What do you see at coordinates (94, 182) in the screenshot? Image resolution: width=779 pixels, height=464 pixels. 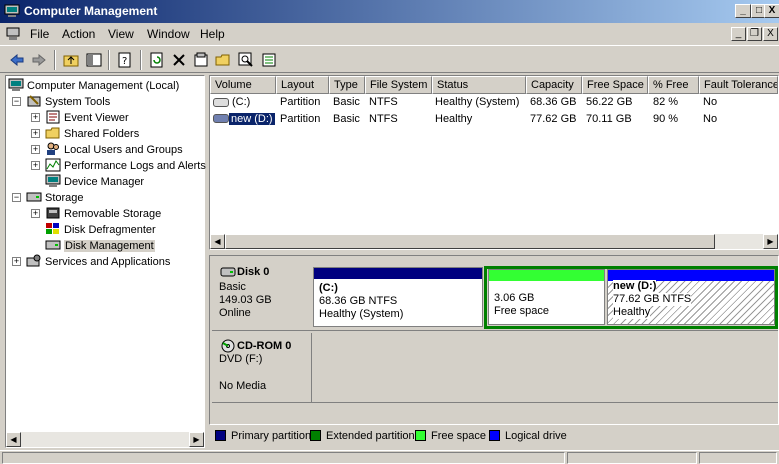 I see `tree-item-device-manager: Device Manager` at bounding box center [94, 182].